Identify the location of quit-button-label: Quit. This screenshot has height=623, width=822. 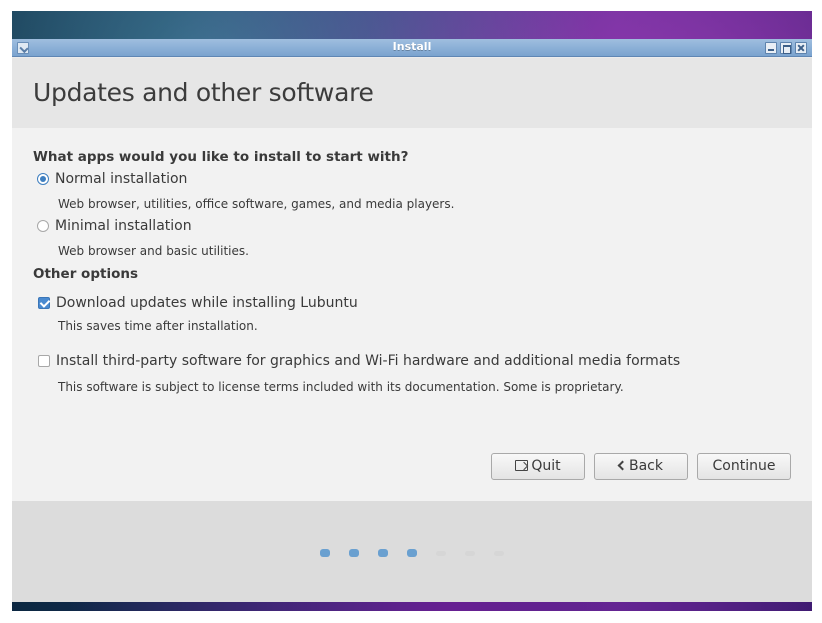
(546, 466).